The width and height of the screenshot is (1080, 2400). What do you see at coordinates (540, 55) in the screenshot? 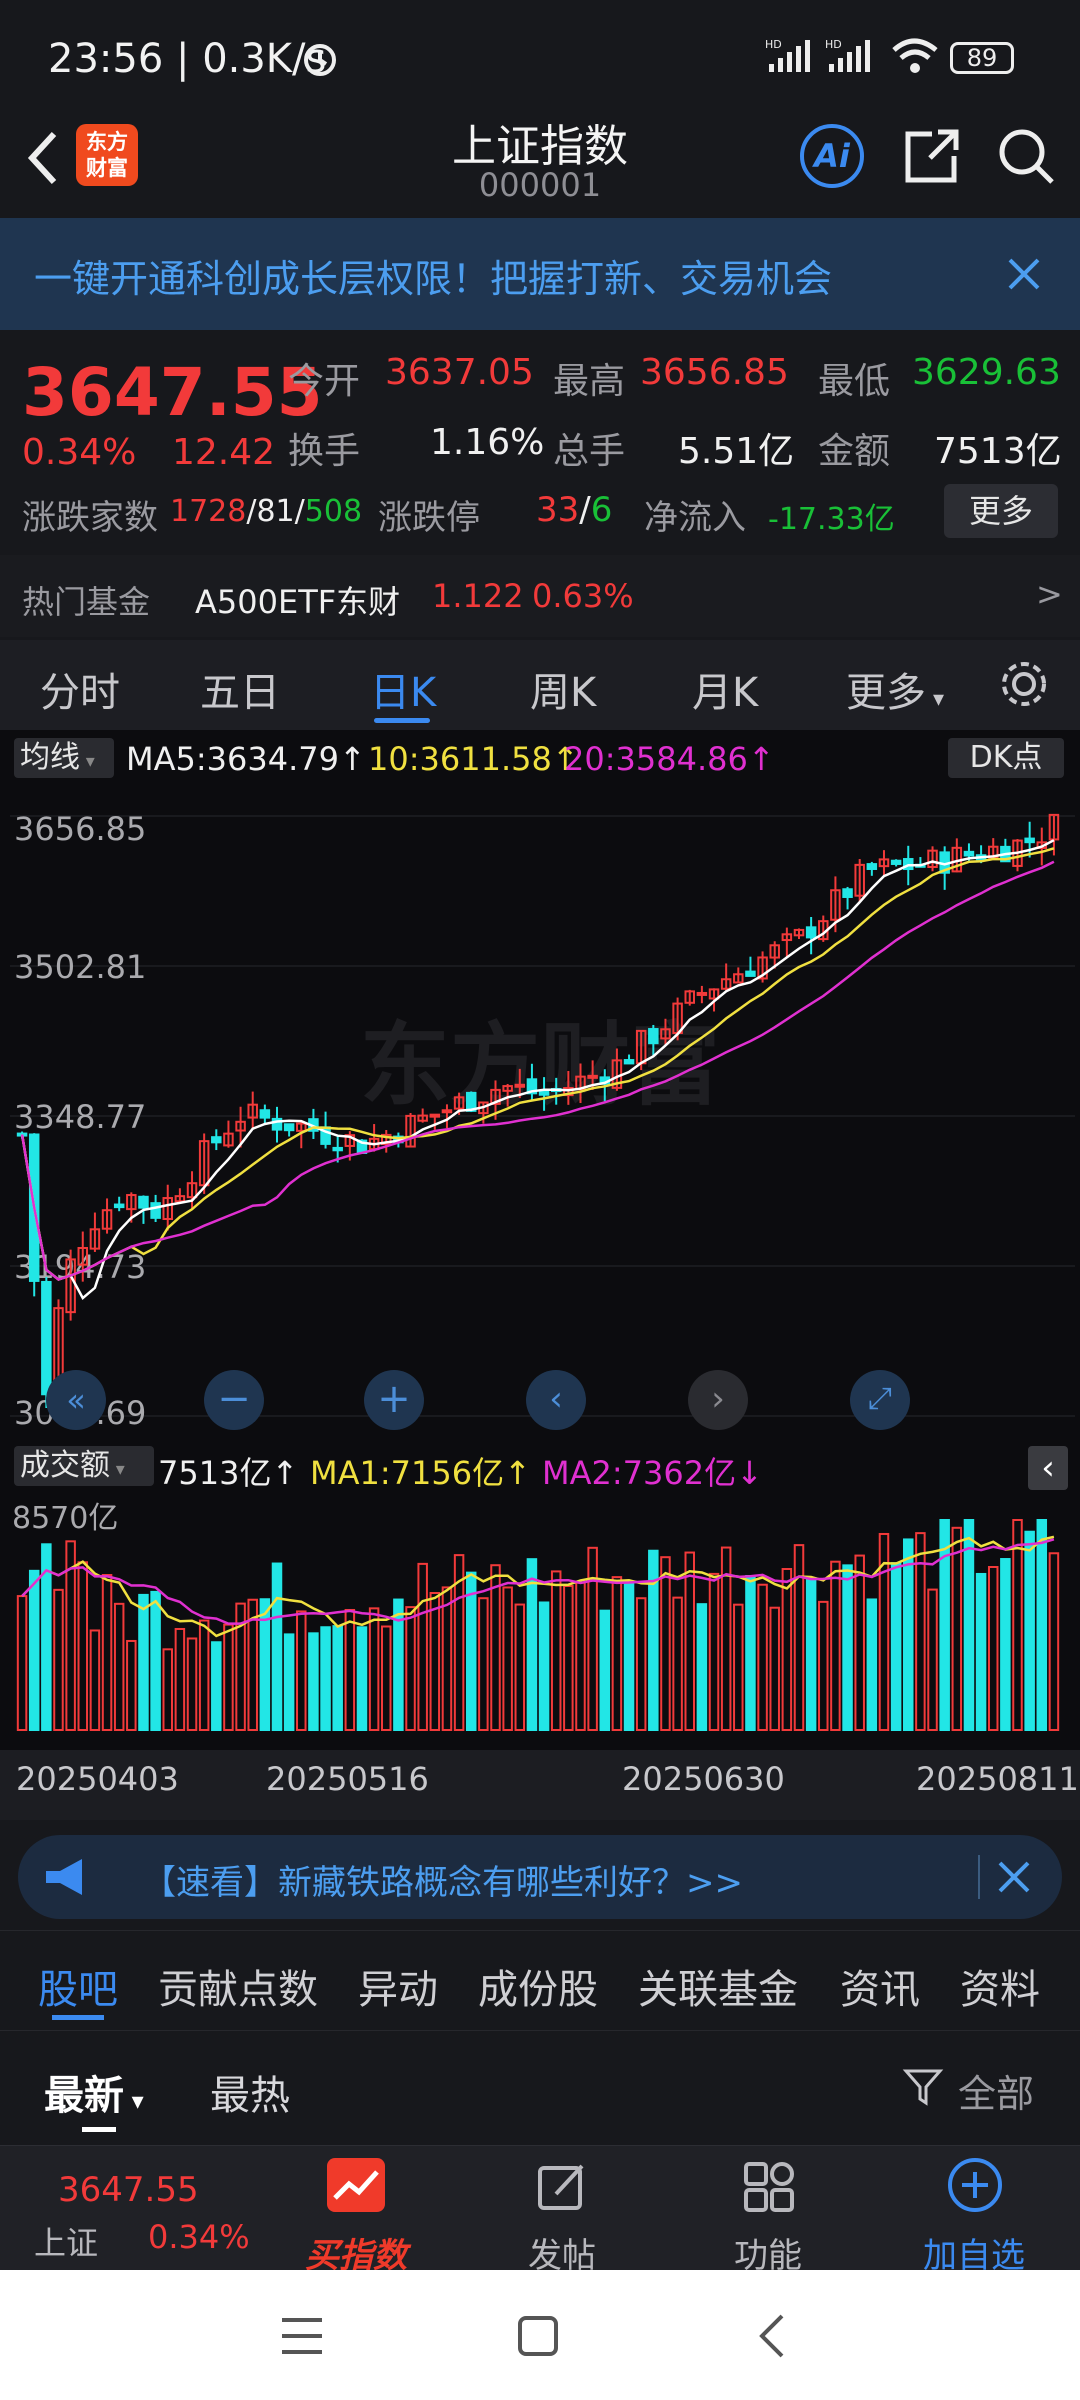
I see `status-bar: 23:56 | 0.3K/s HD HD 89` at bounding box center [540, 55].